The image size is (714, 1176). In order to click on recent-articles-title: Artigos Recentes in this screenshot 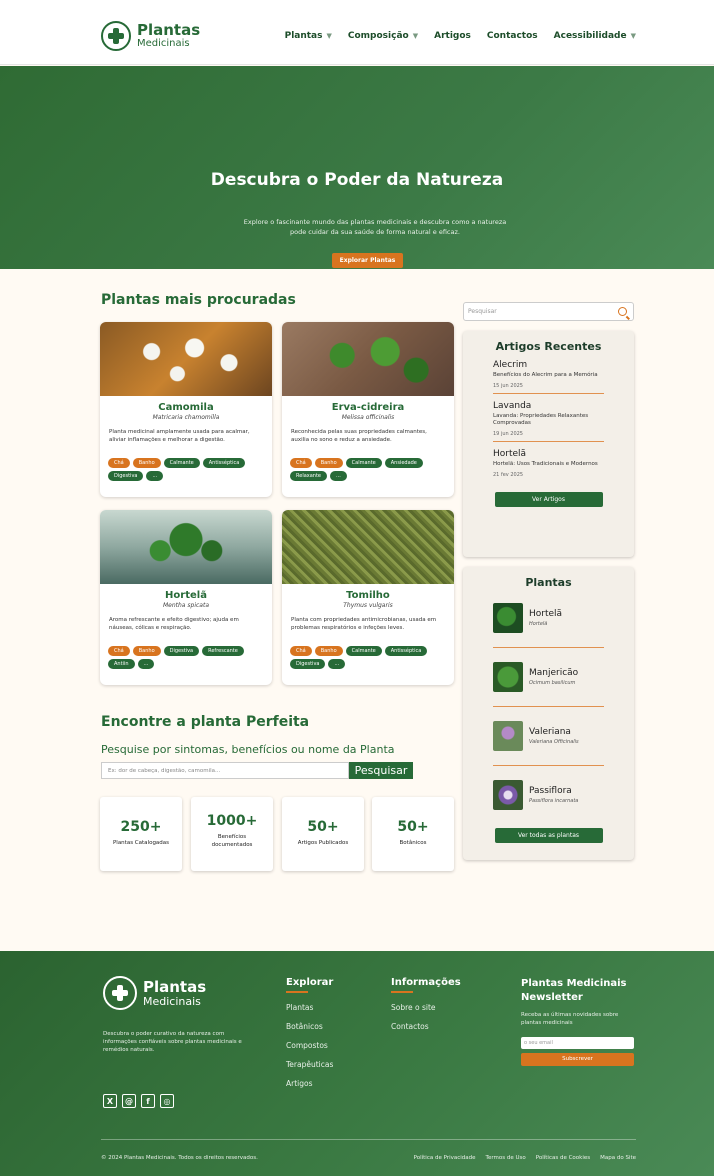, I will do `click(548, 346)`.